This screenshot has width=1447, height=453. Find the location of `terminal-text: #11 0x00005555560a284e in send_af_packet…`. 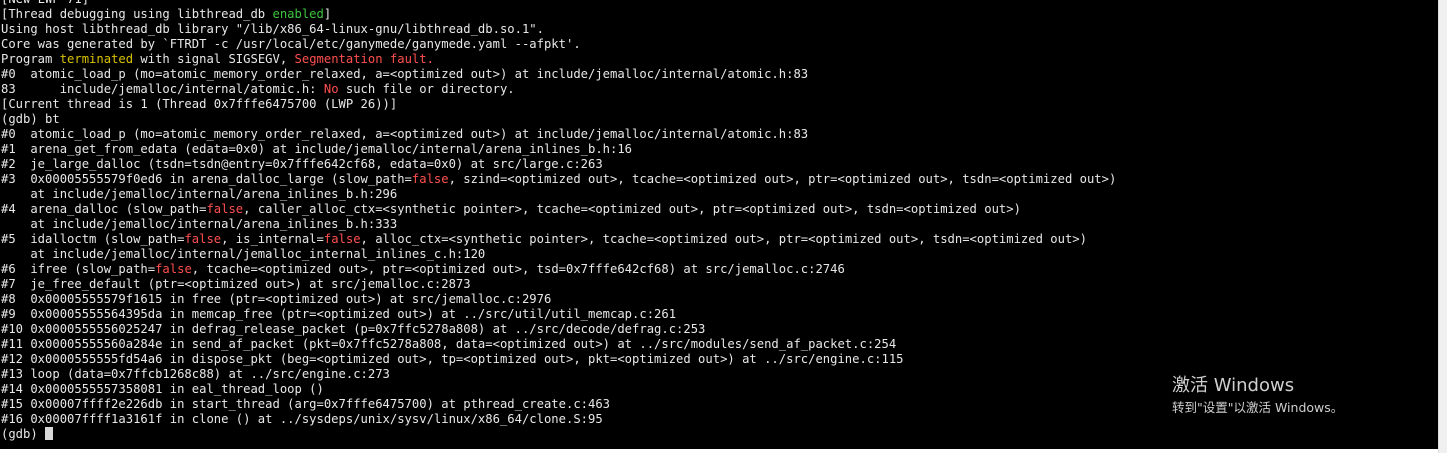

terminal-text: #11 0x00005555560a284e in send_af_packet… is located at coordinates (449, 344).